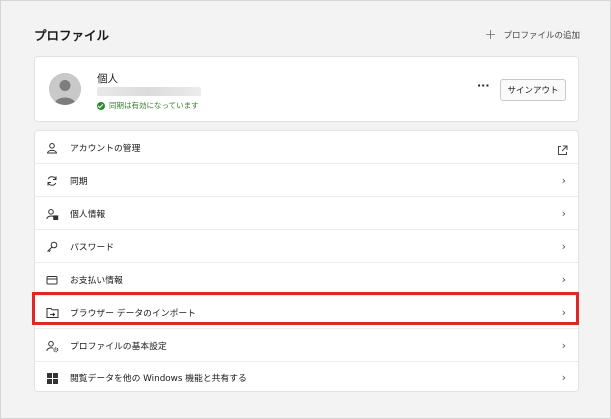 The image size is (611, 419). What do you see at coordinates (107, 79) in the screenshot?
I see `profile-name: 個人` at bounding box center [107, 79].